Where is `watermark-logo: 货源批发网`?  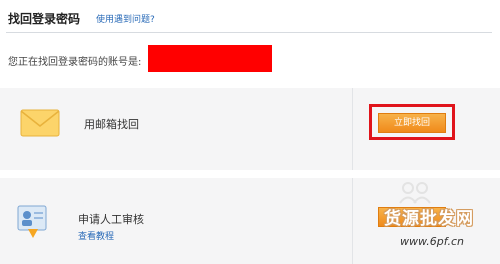
watermark-logo: 货源批发网 is located at coordinates (429, 219).